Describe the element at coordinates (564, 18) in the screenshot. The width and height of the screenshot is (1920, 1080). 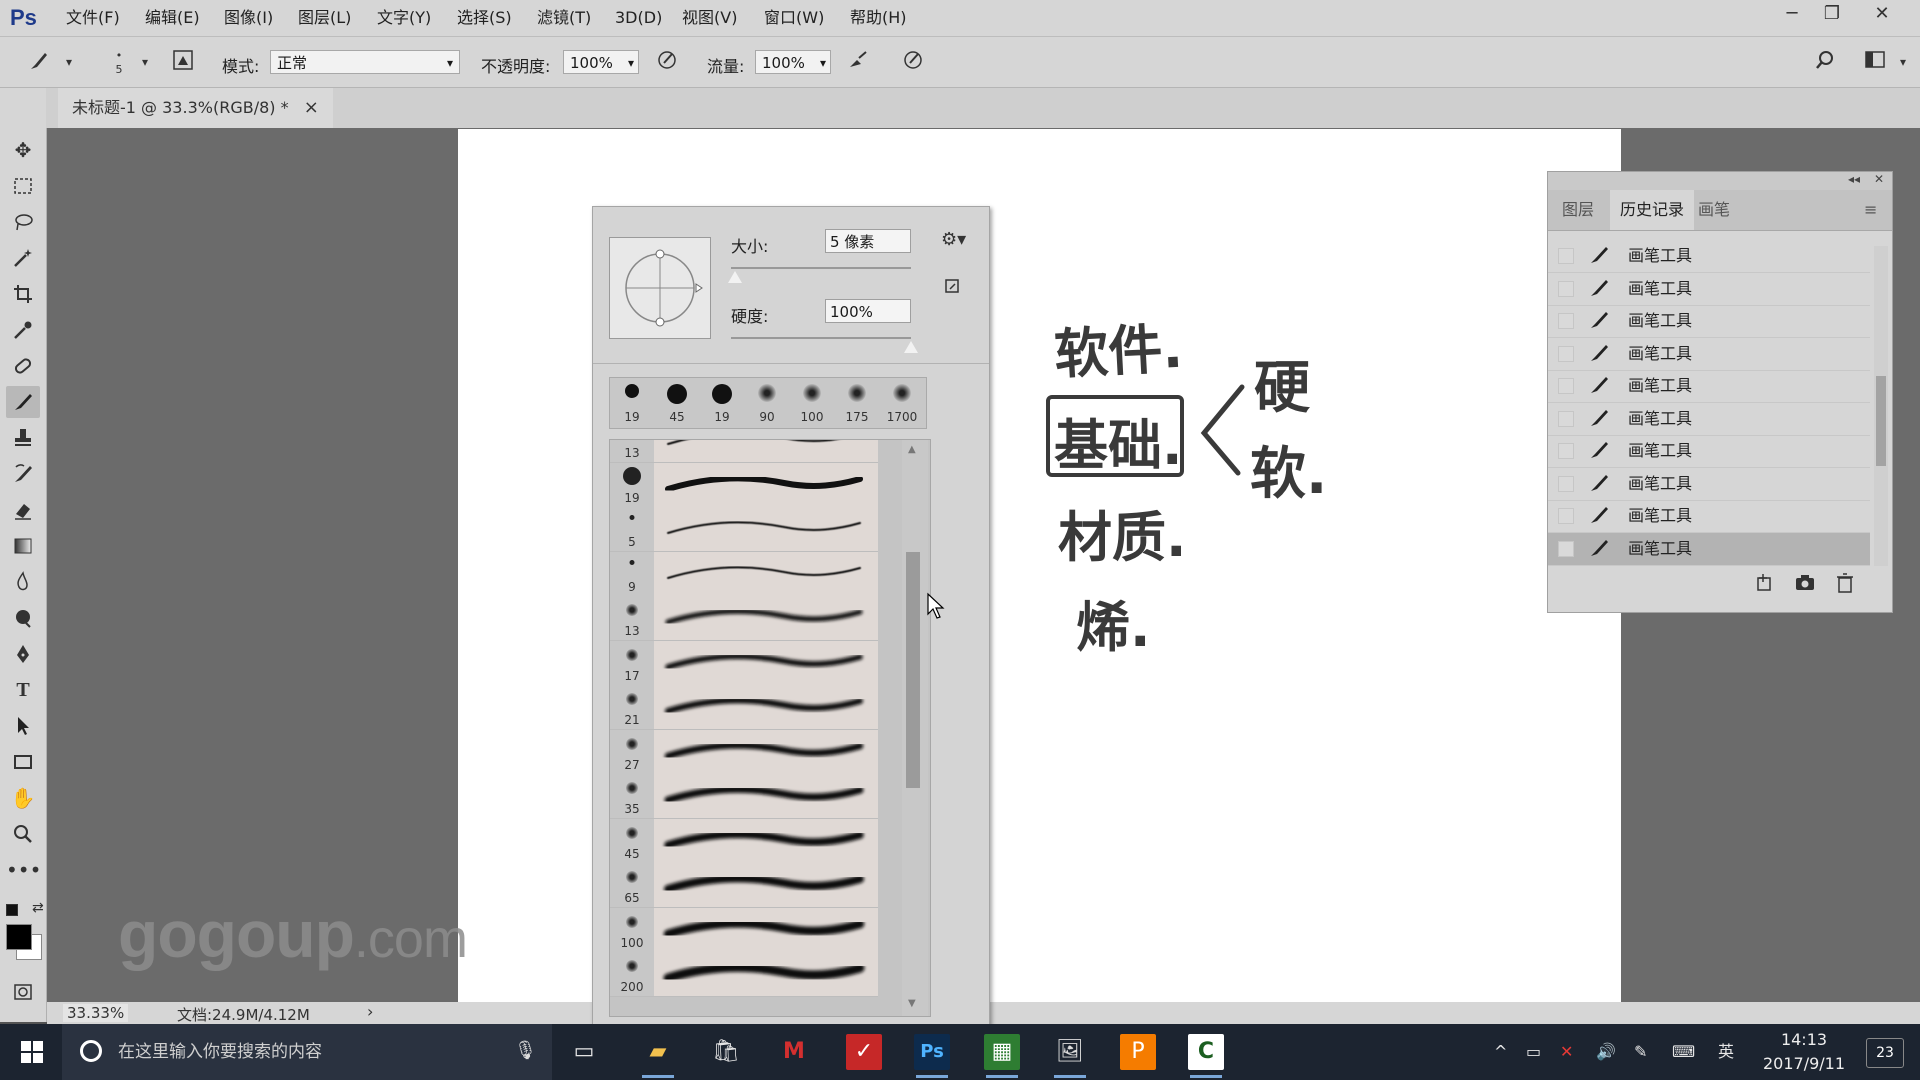
I see `menu-filter: 滤镜(T)` at that location.